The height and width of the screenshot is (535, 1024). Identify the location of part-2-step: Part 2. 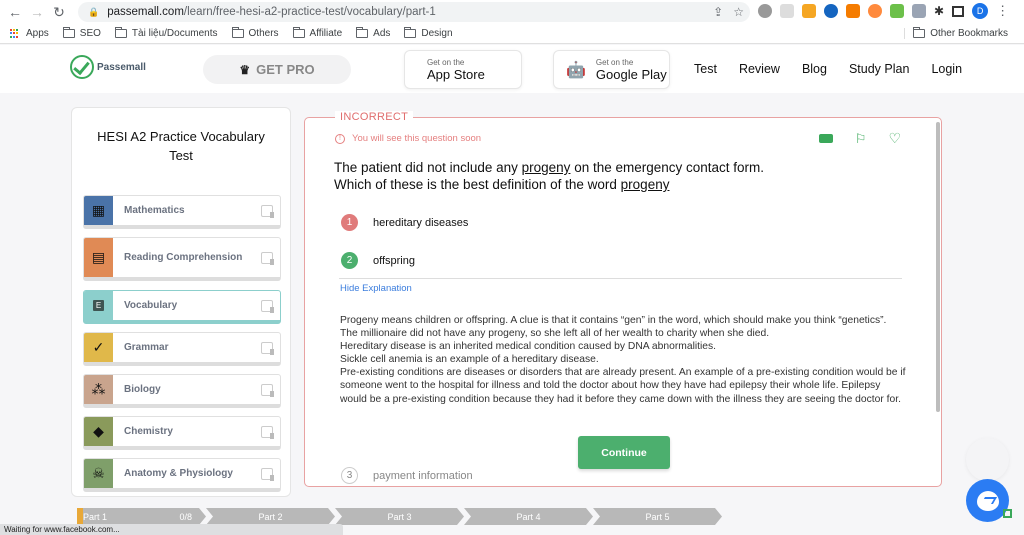
(270, 516).